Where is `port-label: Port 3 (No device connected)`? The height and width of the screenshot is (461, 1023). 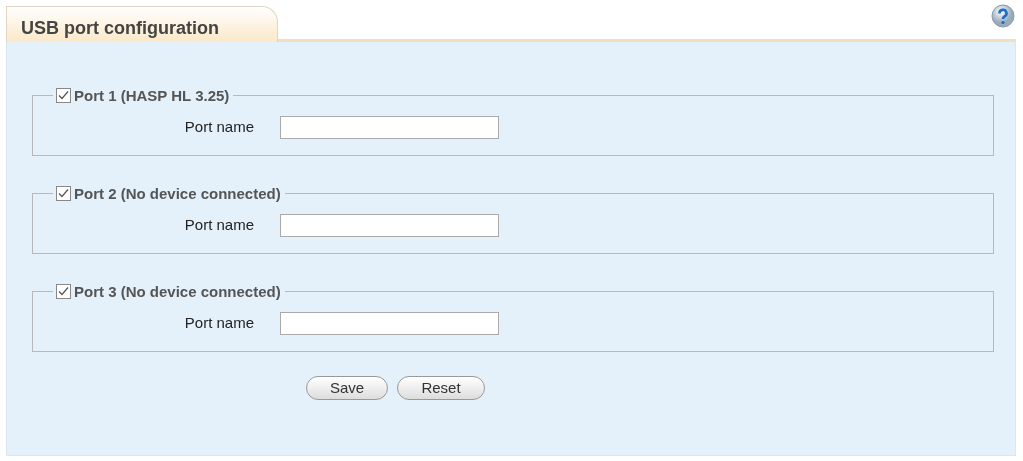 port-label: Port 3 (No device connected) is located at coordinates (177, 291).